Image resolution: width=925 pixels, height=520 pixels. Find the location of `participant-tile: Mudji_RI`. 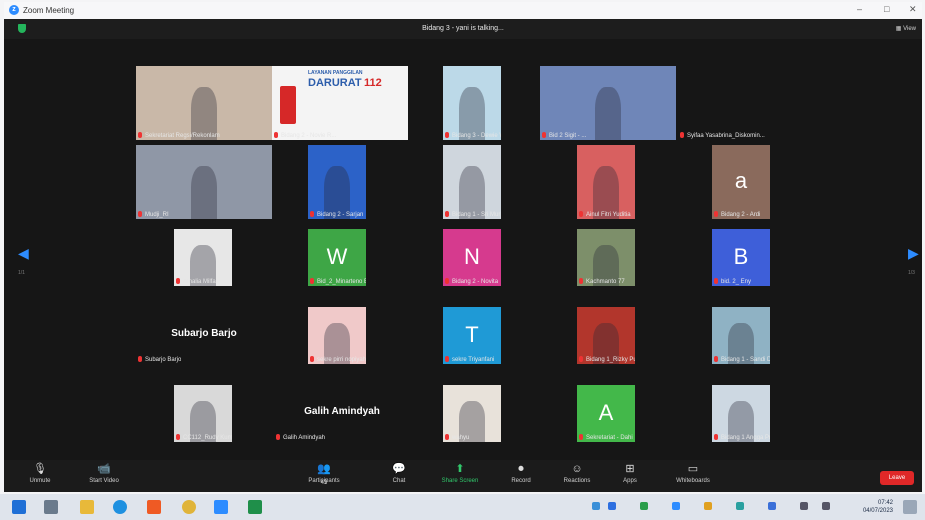

participant-tile: Mudji_RI is located at coordinates (204, 182).